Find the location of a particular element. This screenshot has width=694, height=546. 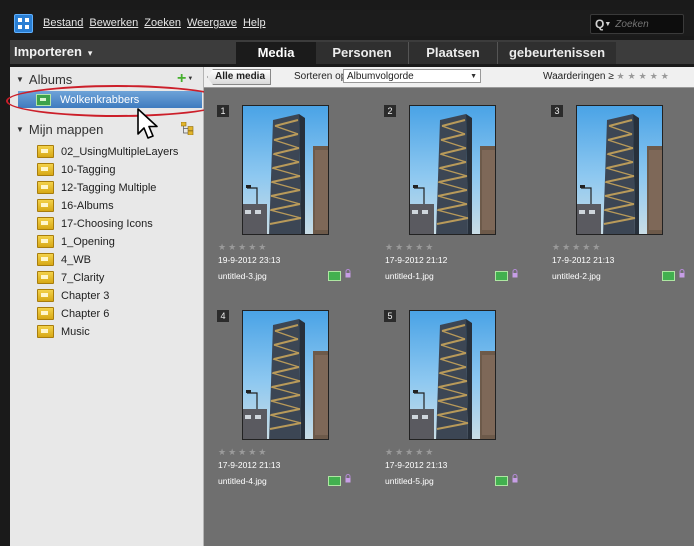

filename-label: untitled-2.jpg is located at coordinates (576, 276).